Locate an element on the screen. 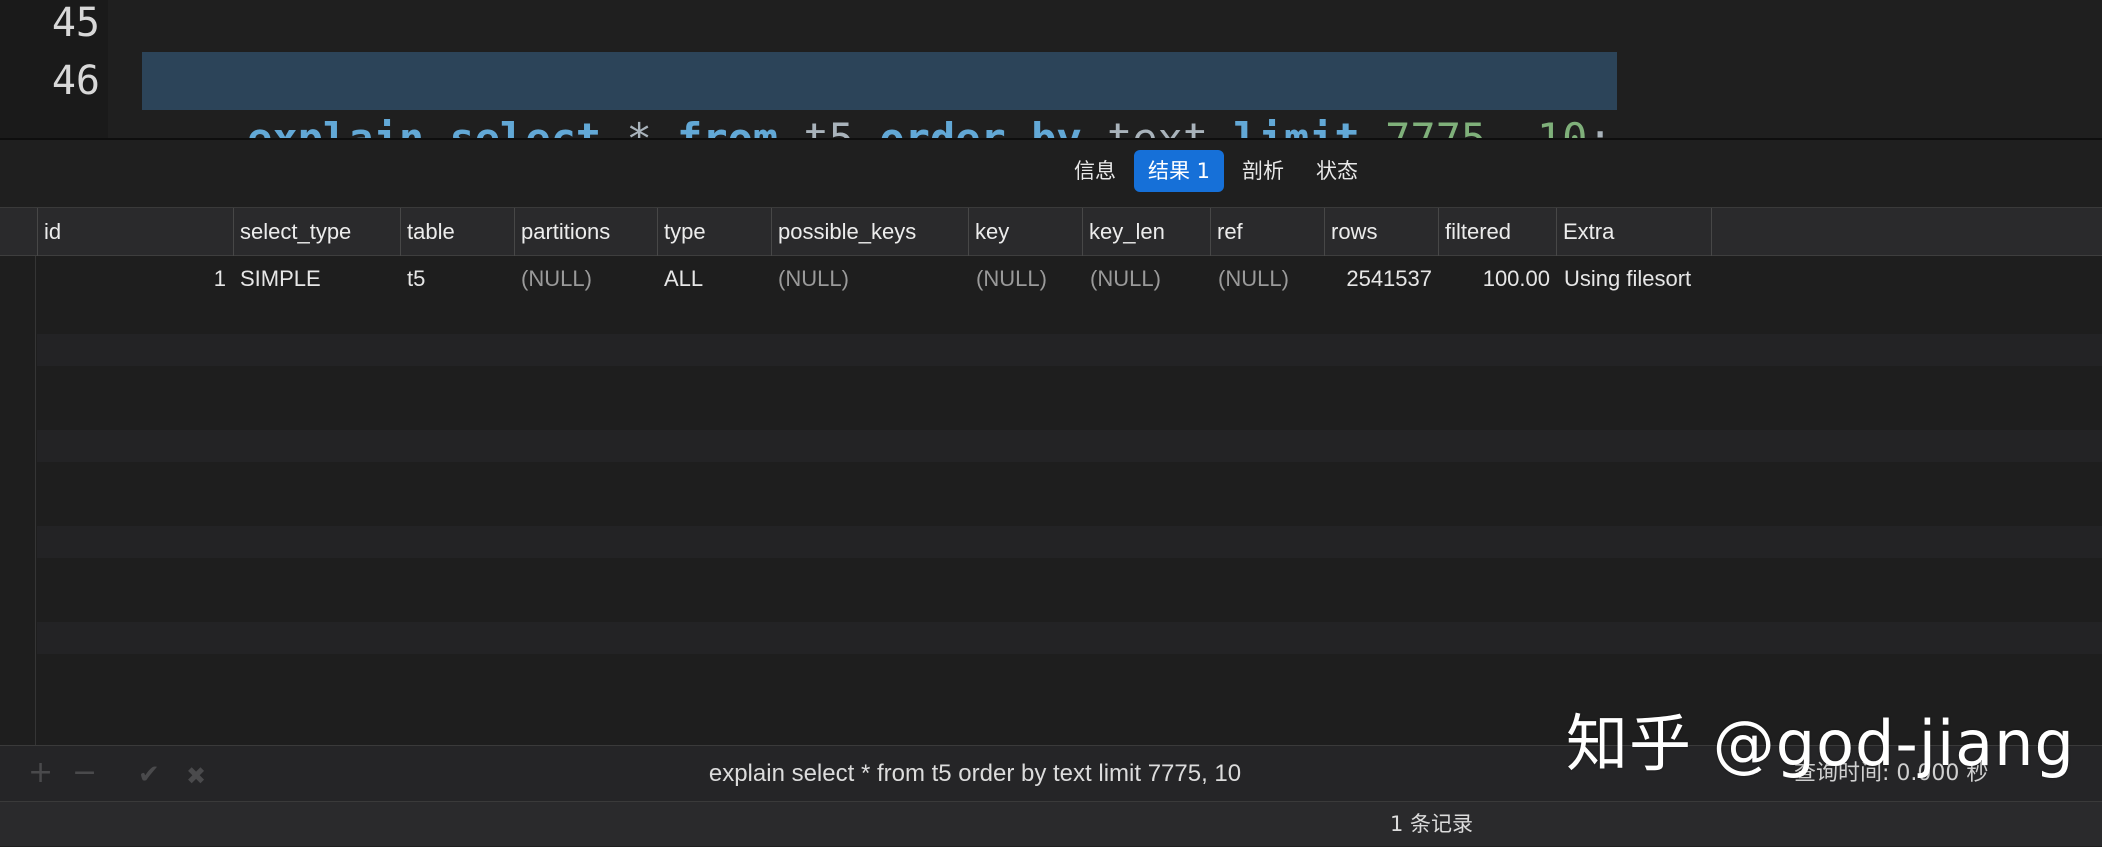 The height and width of the screenshot is (847, 2102). column-header-type: type is located at coordinates (714, 232).